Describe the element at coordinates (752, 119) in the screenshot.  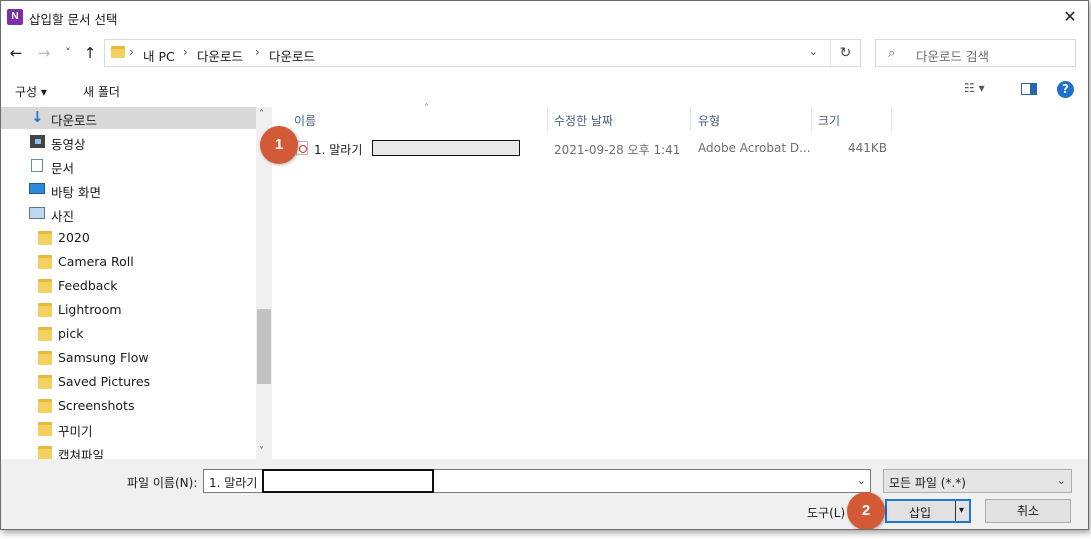
I see `column-header-type: 유형` at that location.